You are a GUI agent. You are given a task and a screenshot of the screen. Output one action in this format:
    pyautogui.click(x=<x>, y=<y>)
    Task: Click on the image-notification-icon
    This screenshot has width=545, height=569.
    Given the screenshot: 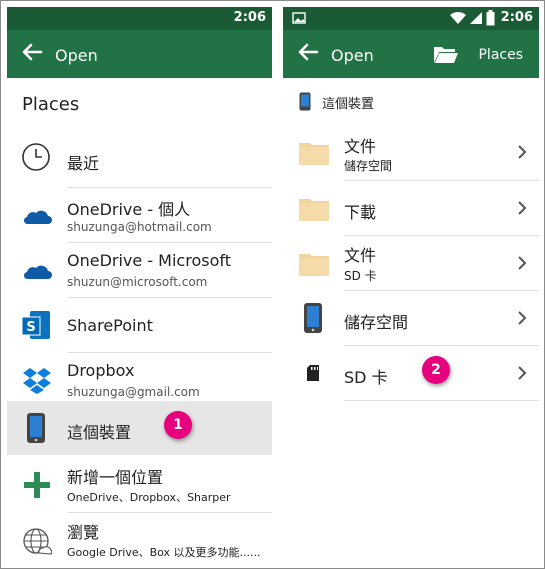 What is the action you would take?
    pyautogui.click(x=299, y=20)
    